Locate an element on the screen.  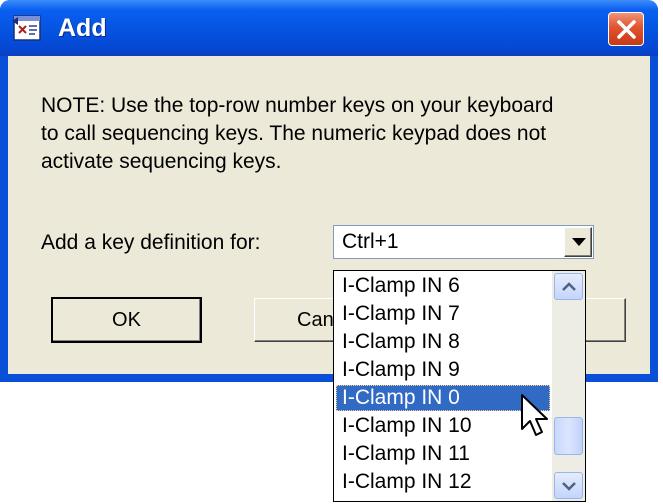
ok-button: OK is located at coordinates (126, 320).